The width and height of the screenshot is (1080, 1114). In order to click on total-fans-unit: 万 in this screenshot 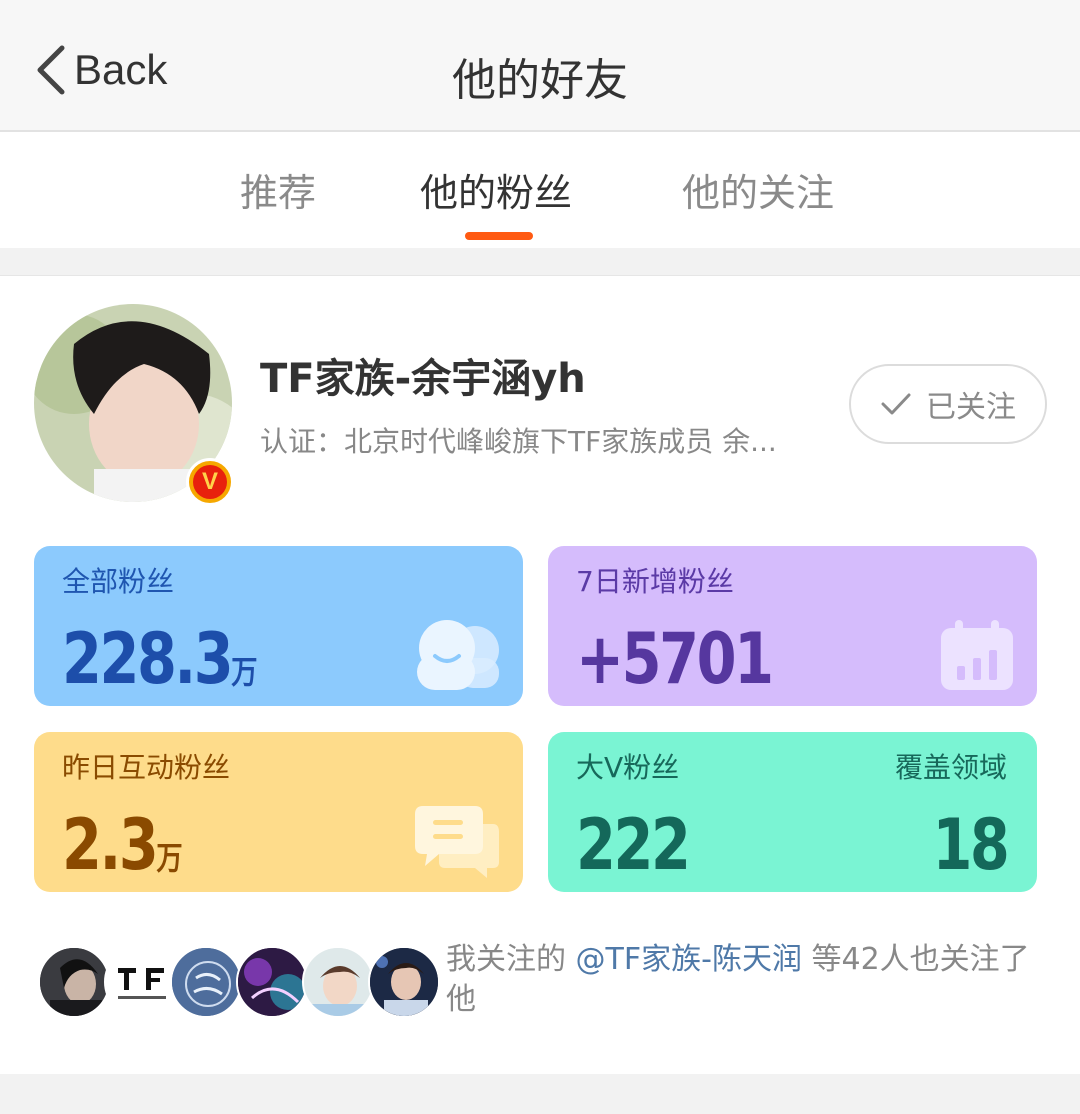, I will do `click(244, 672)`.